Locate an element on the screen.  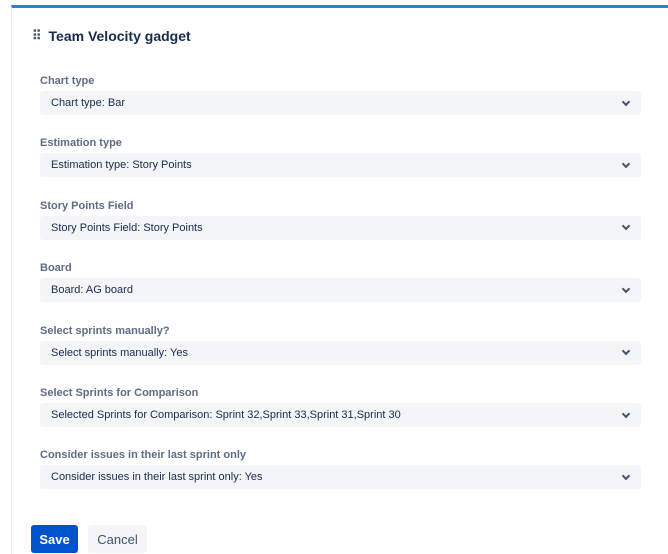
field-select: Estimation type: Story Points is located at coordinates (340, 165).